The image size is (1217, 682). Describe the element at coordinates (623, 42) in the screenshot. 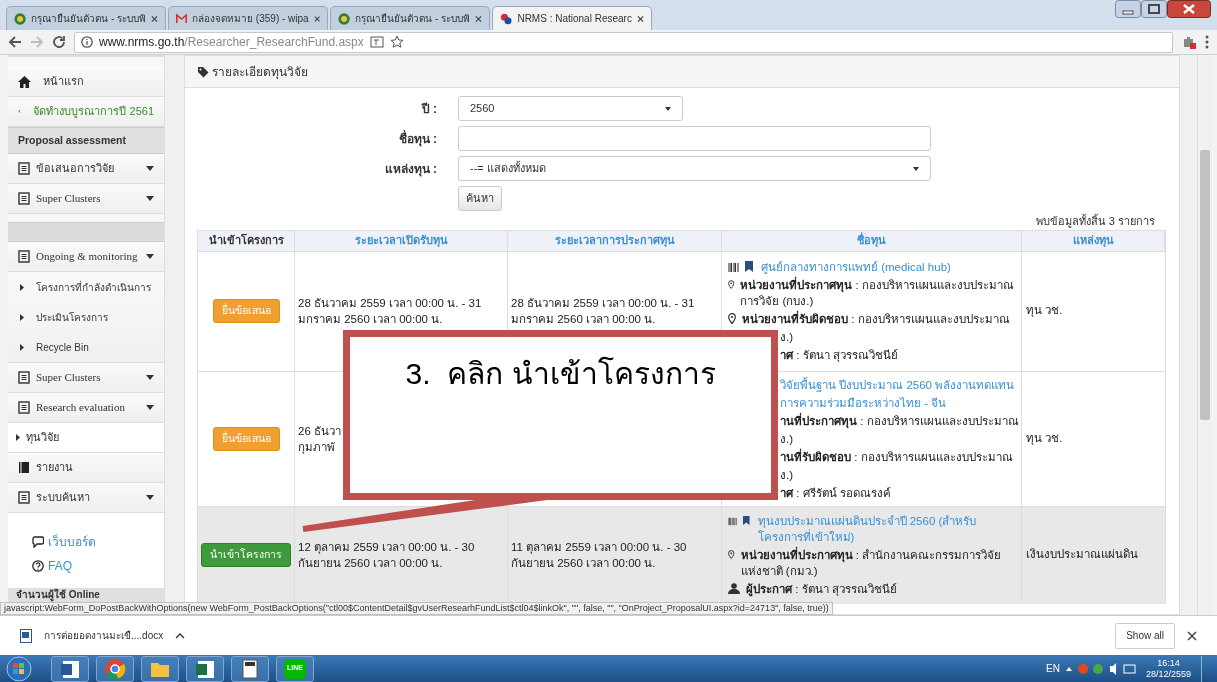

I see `address-field: www.nrms.go.th/Researcher_ResearchFund.aspx` at that location.